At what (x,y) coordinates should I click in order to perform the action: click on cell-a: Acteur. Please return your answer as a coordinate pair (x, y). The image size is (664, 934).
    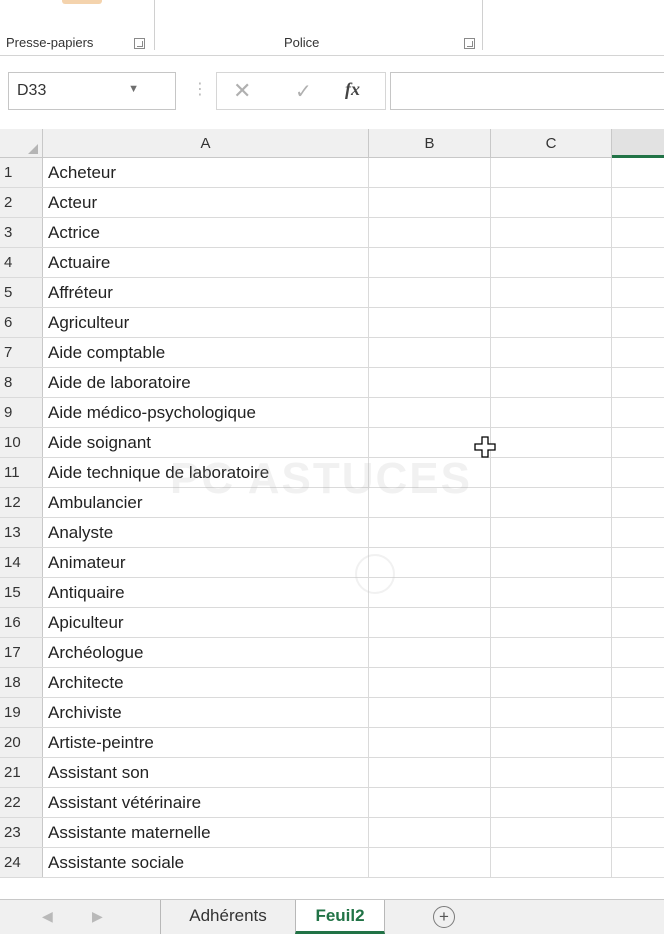
    Looking at the image, I should click on (206, 202).